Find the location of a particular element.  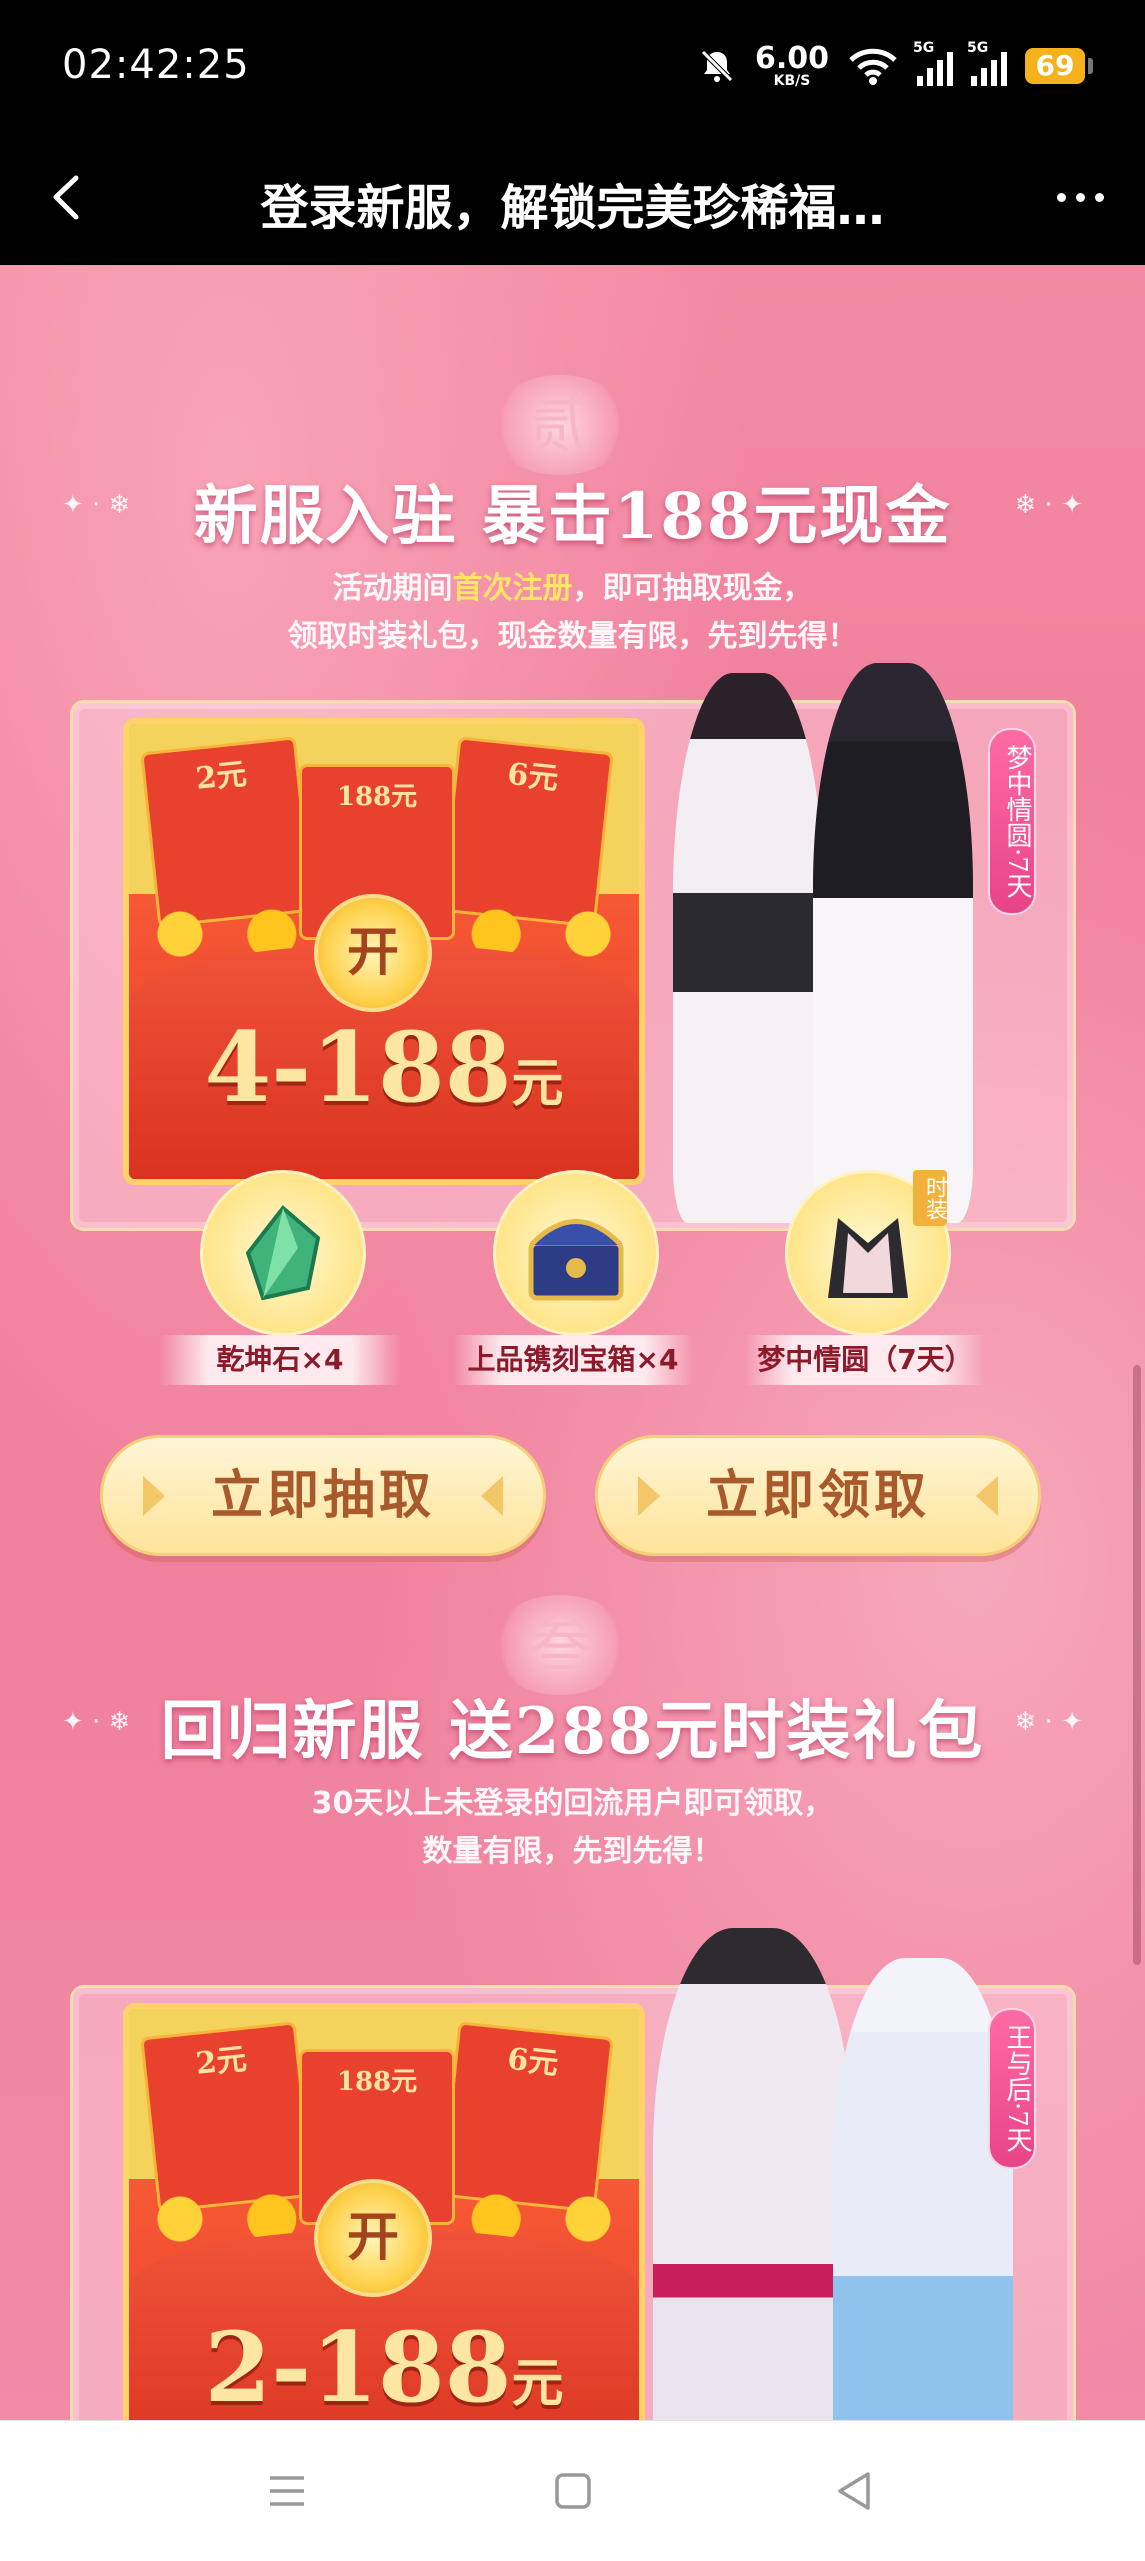

battery-icon: 69 is located at coordinates (1059, 66).